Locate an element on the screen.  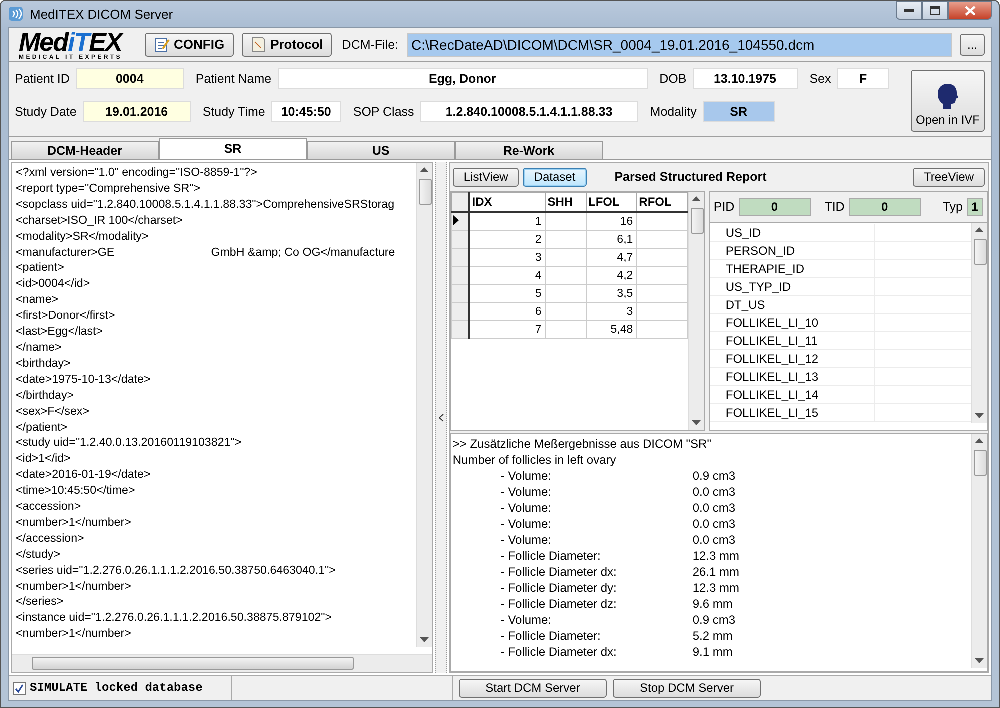
xml-line: <id>0004</id> is located at coordinates (53, 284).